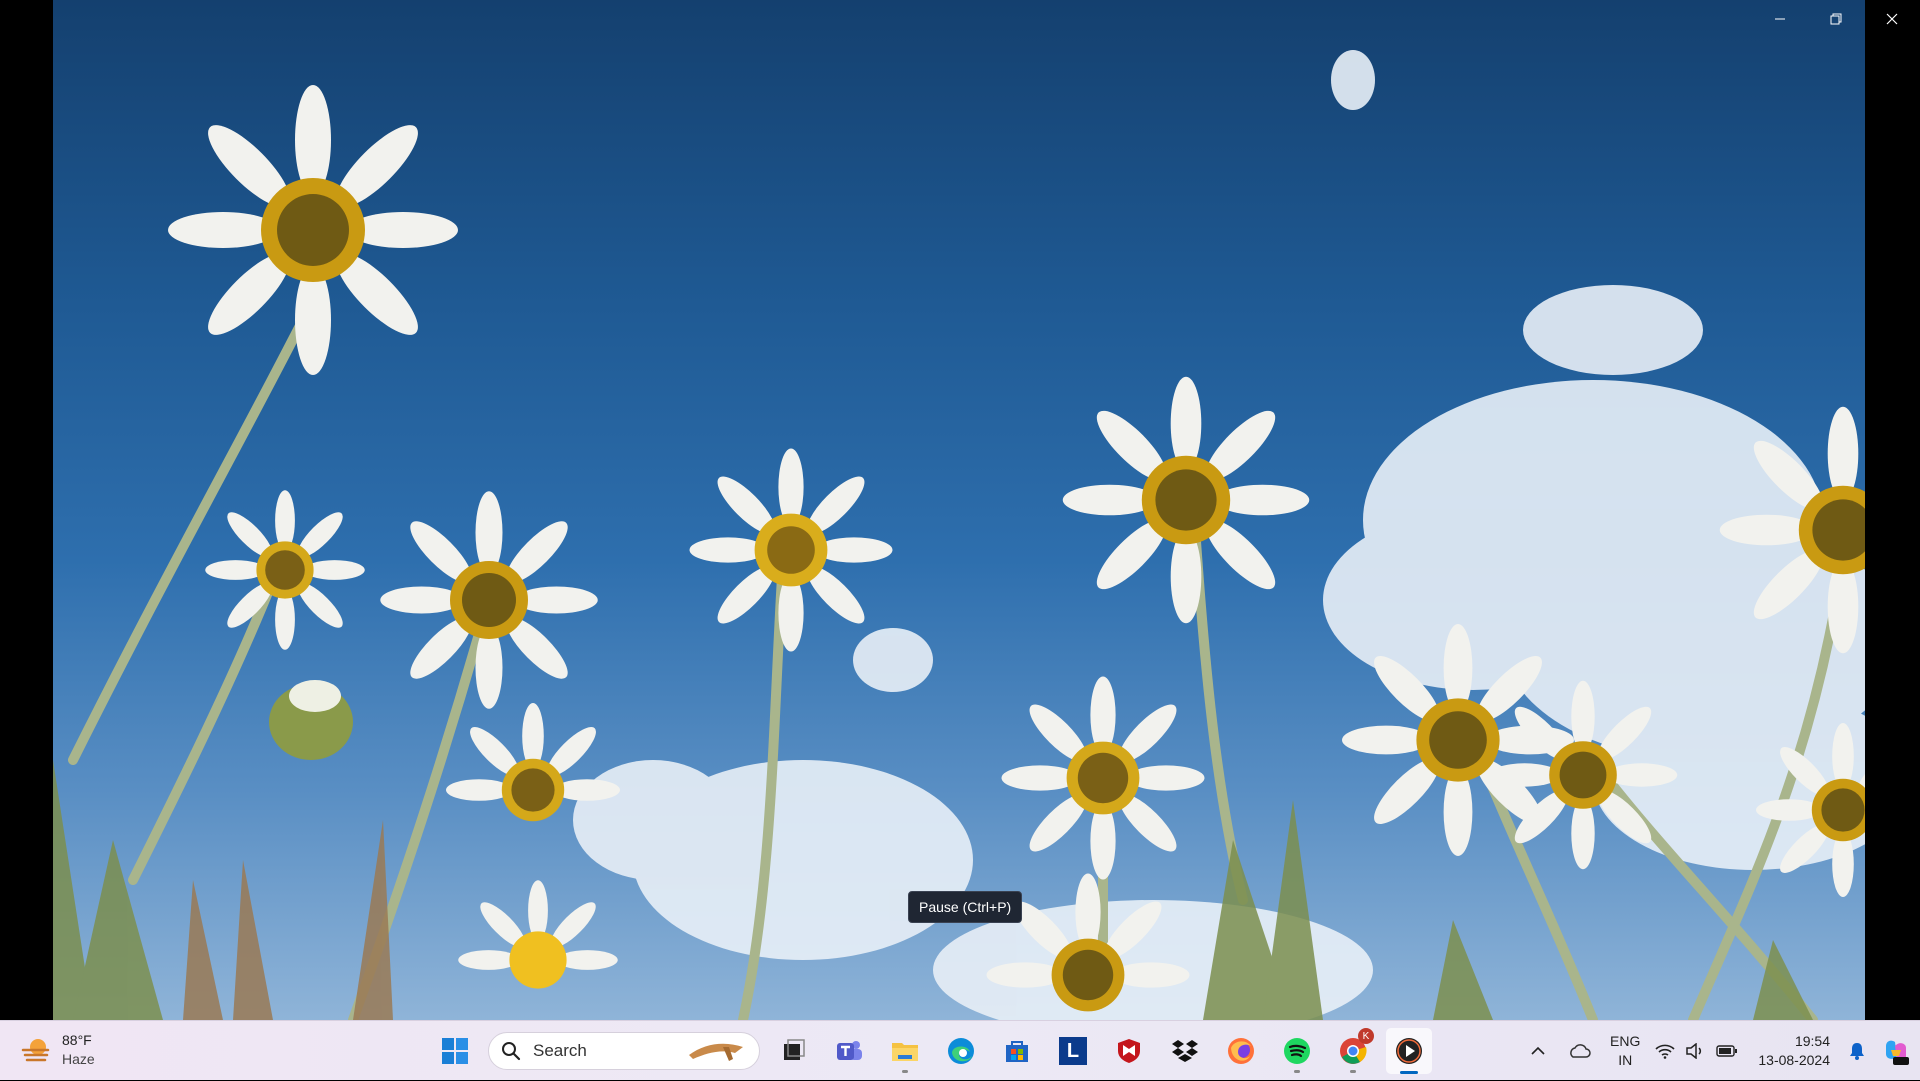  I want to click on taskbar-firefox, so click(1241, 1051).